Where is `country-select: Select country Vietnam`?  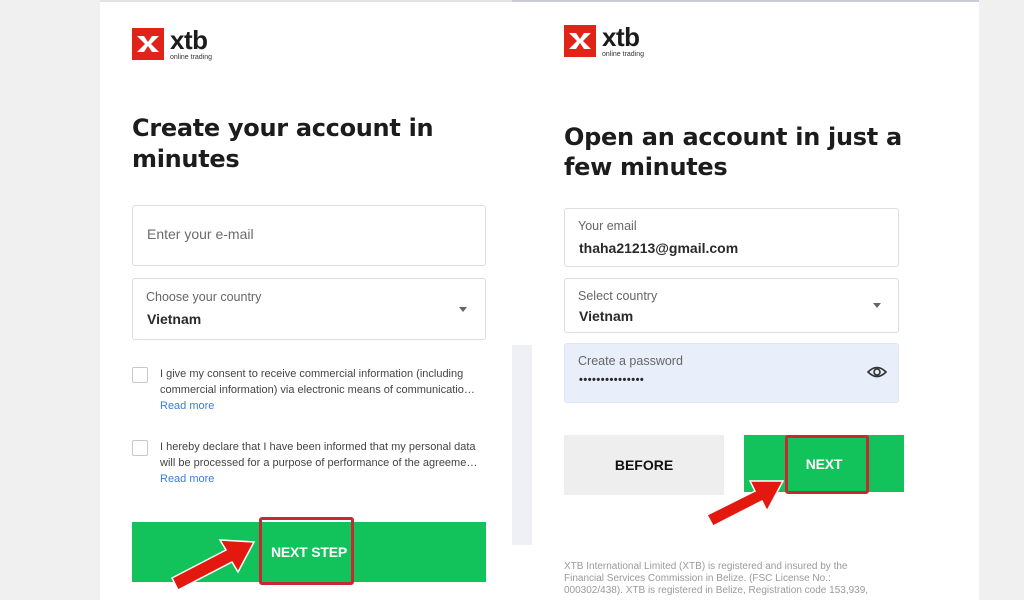 country-select: Select country Vietnam is located at coordinates (731, 305).